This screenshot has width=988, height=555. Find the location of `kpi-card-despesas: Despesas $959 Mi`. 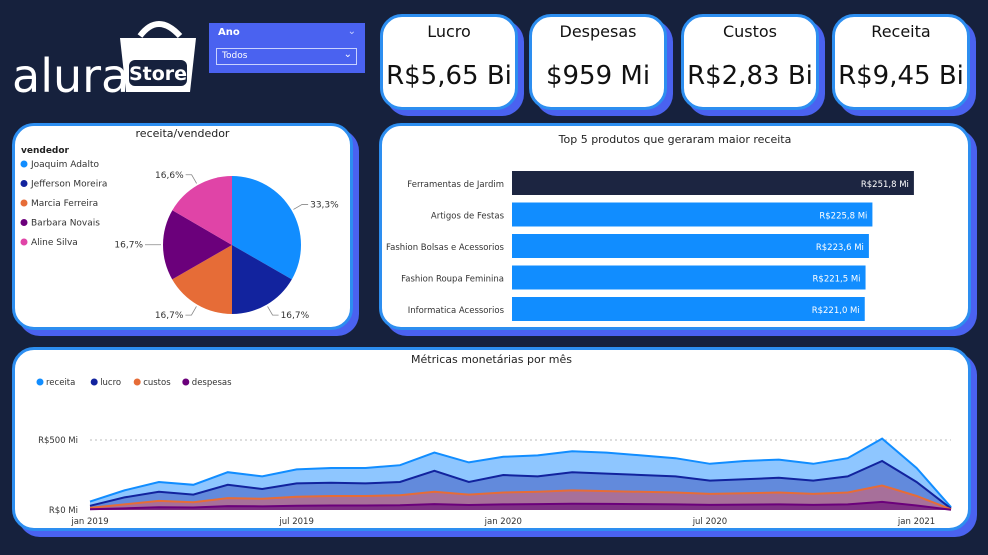

kpi-card-despesas: Despesas $959 Mi is located at coordinates (598, 62).